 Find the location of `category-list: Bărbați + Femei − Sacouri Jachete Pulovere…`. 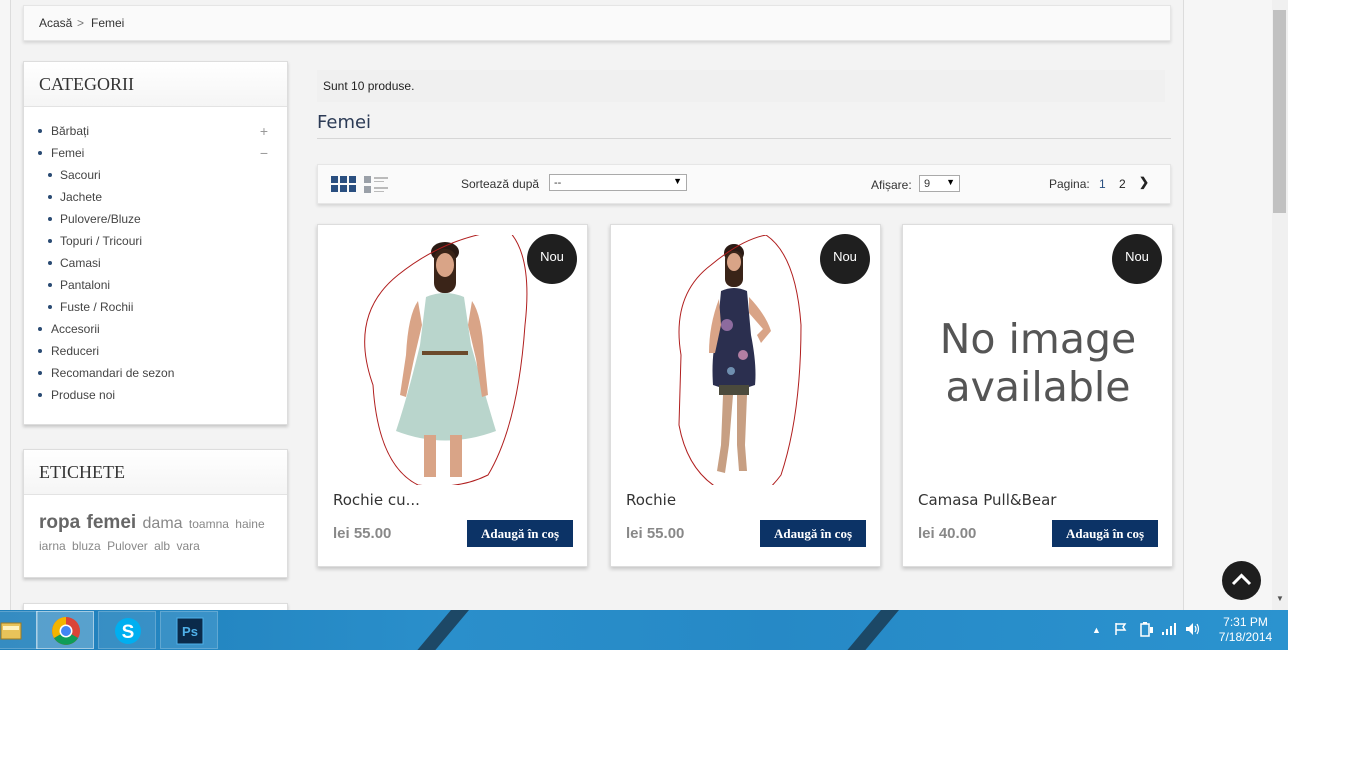

category-list: Bărbați + Femei − Sacouri Jachete Pulovere… is located at coordinates (158, 267).